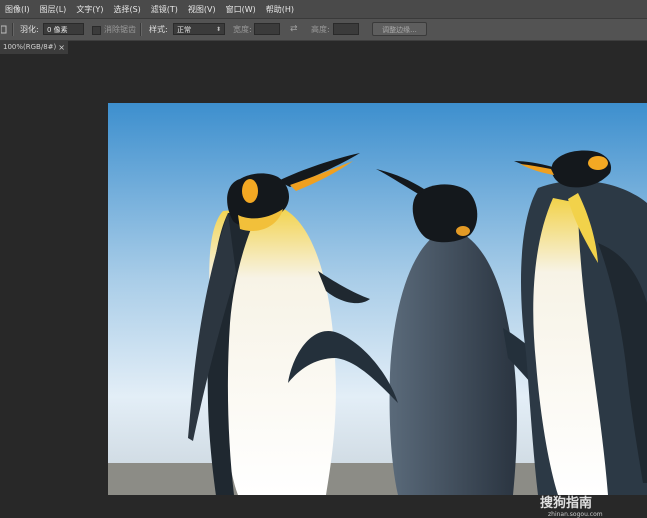  Describe the element at coordinates (575, 514) in the screenshot. I see `watermark-url: zhinan.sogou.com` at that location.